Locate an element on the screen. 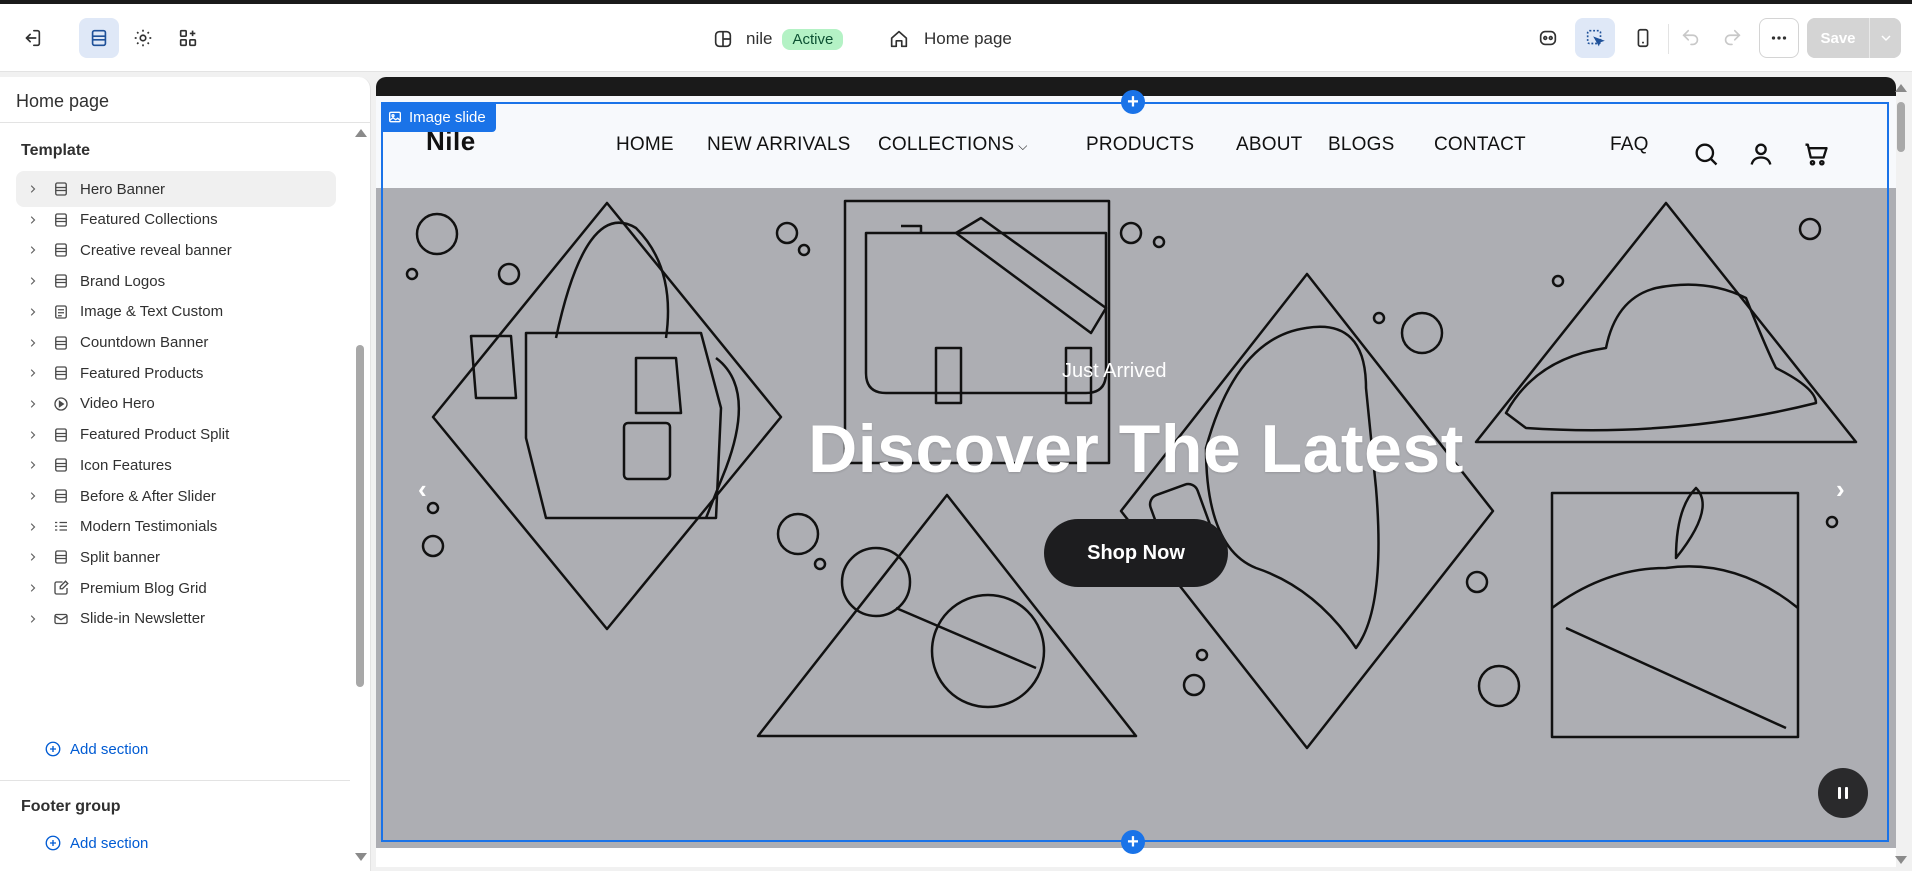  image-icon is located at coordinates (395, 117).